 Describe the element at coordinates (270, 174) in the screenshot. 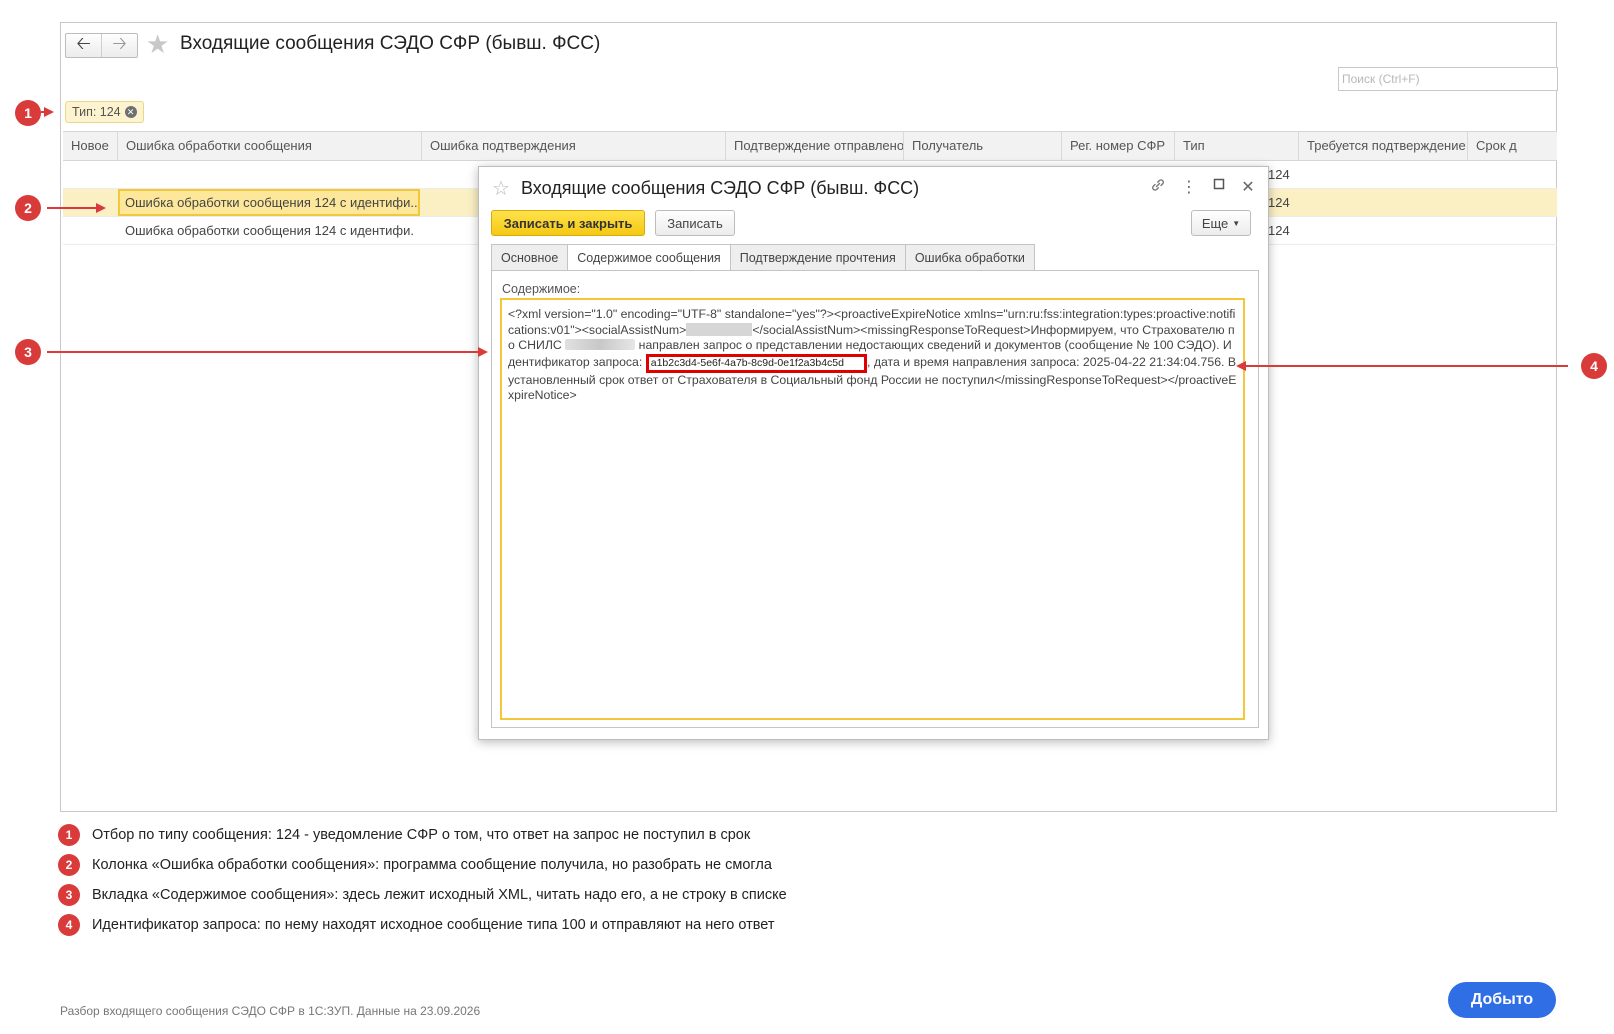

I see `processing-error-cell` at that location.